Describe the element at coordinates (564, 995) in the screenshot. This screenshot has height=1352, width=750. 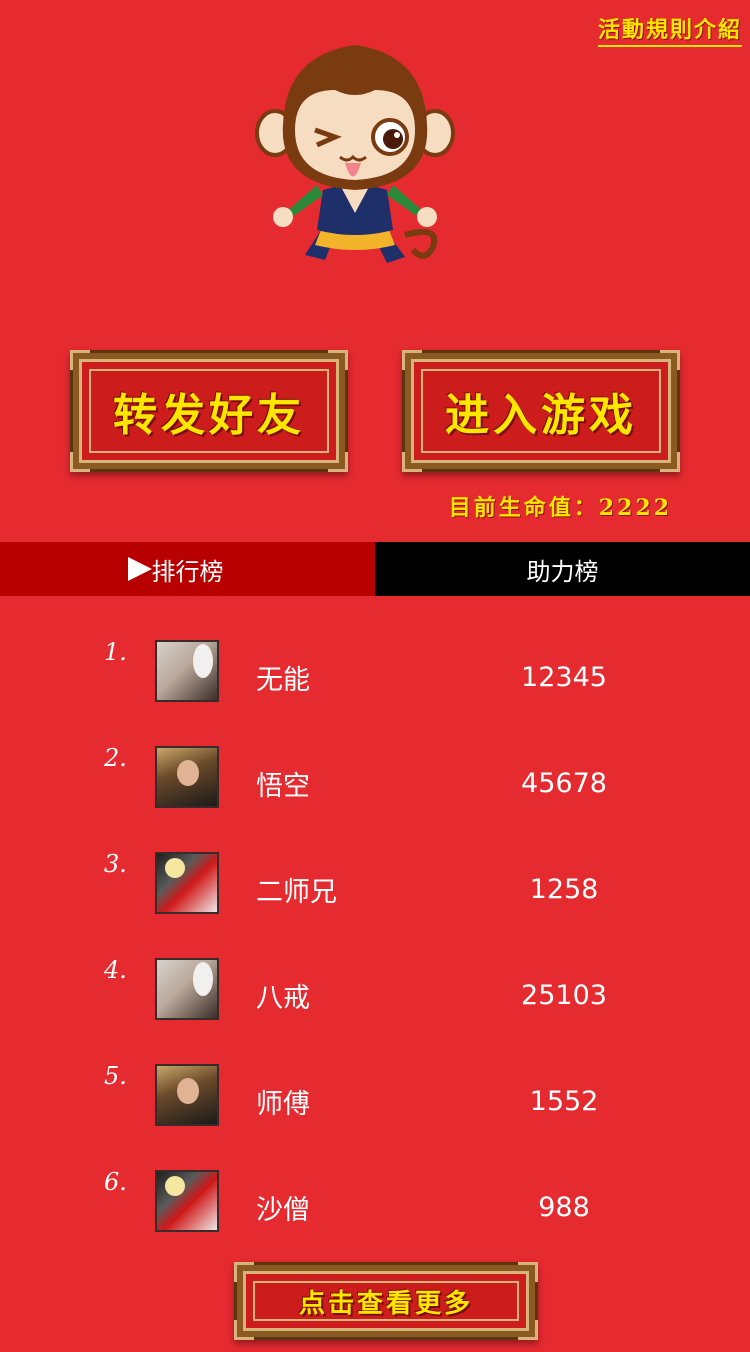
I see `player-score: 25103` at that location.